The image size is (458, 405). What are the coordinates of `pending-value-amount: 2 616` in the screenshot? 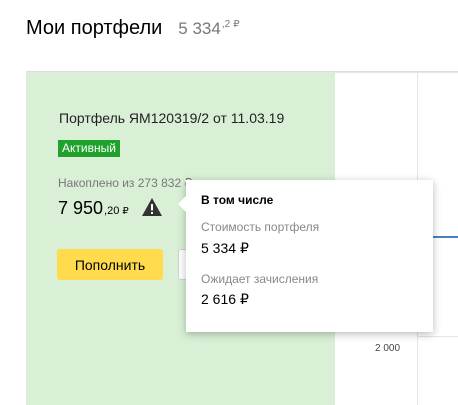 It's located at (219, 299).